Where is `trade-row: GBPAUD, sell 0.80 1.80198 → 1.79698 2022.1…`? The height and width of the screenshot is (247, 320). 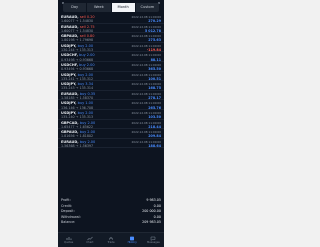
trade-row: GBPAUD, sell 0.80 1.80198 → 1.79698 2022.1… is located at coordinates (111, 38).